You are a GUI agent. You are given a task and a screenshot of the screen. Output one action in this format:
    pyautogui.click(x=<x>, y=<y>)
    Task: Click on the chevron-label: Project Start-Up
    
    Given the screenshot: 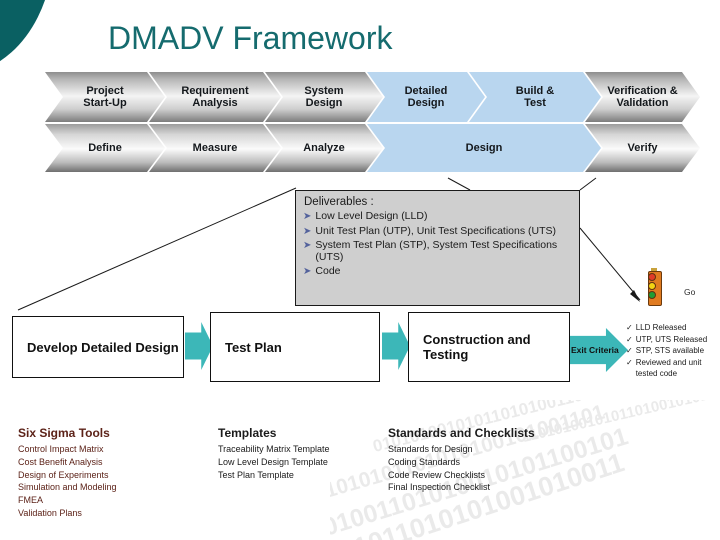 What is the action you would take?
    pyautogui.click(x=105, y=96)
    